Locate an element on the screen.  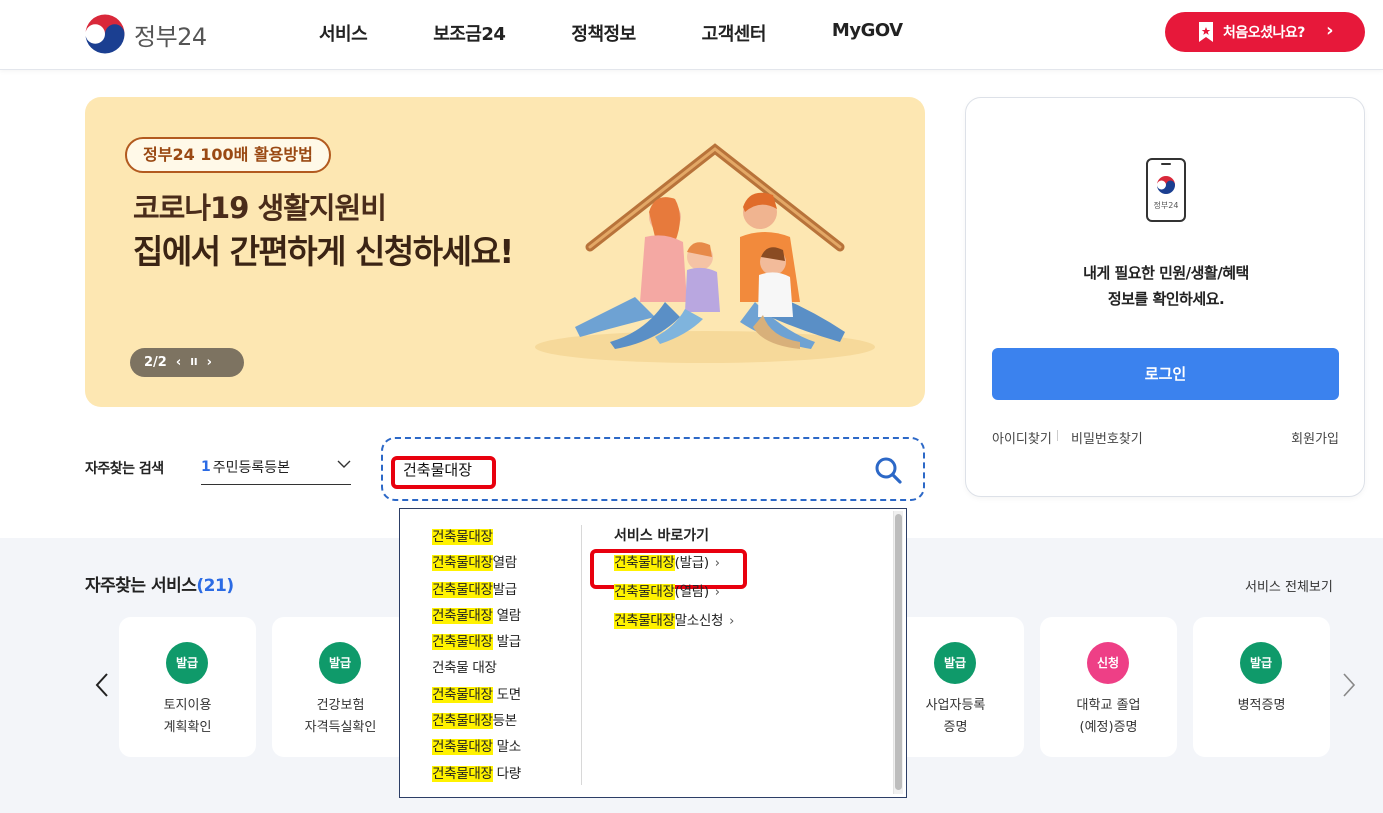
frequent-services-count: (21) is located at coordinates (215, 586).